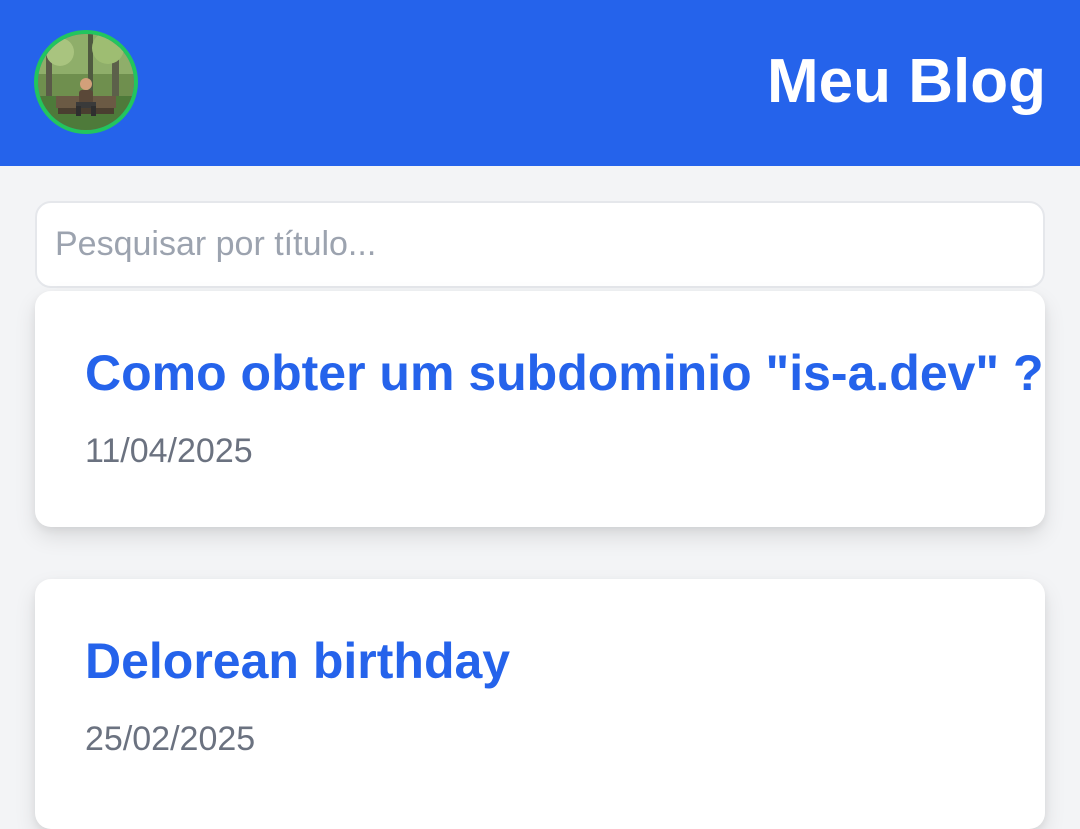  I want to click on post-title-link: Delorean birthday, so click(297, 661).